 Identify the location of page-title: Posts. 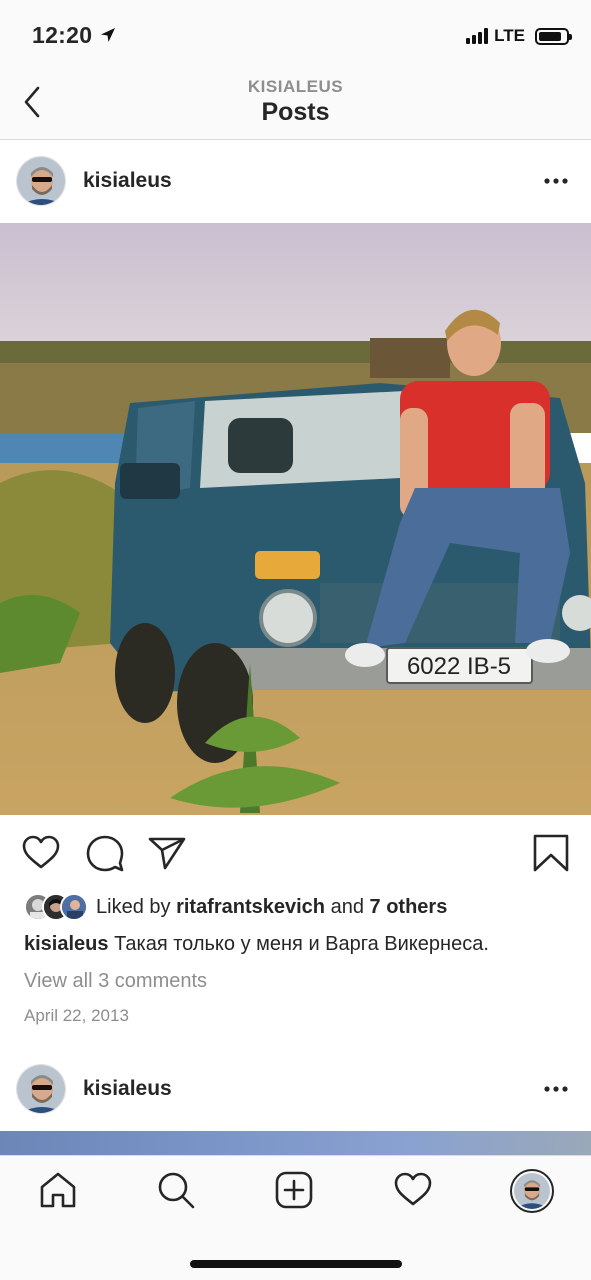
(295, 112).